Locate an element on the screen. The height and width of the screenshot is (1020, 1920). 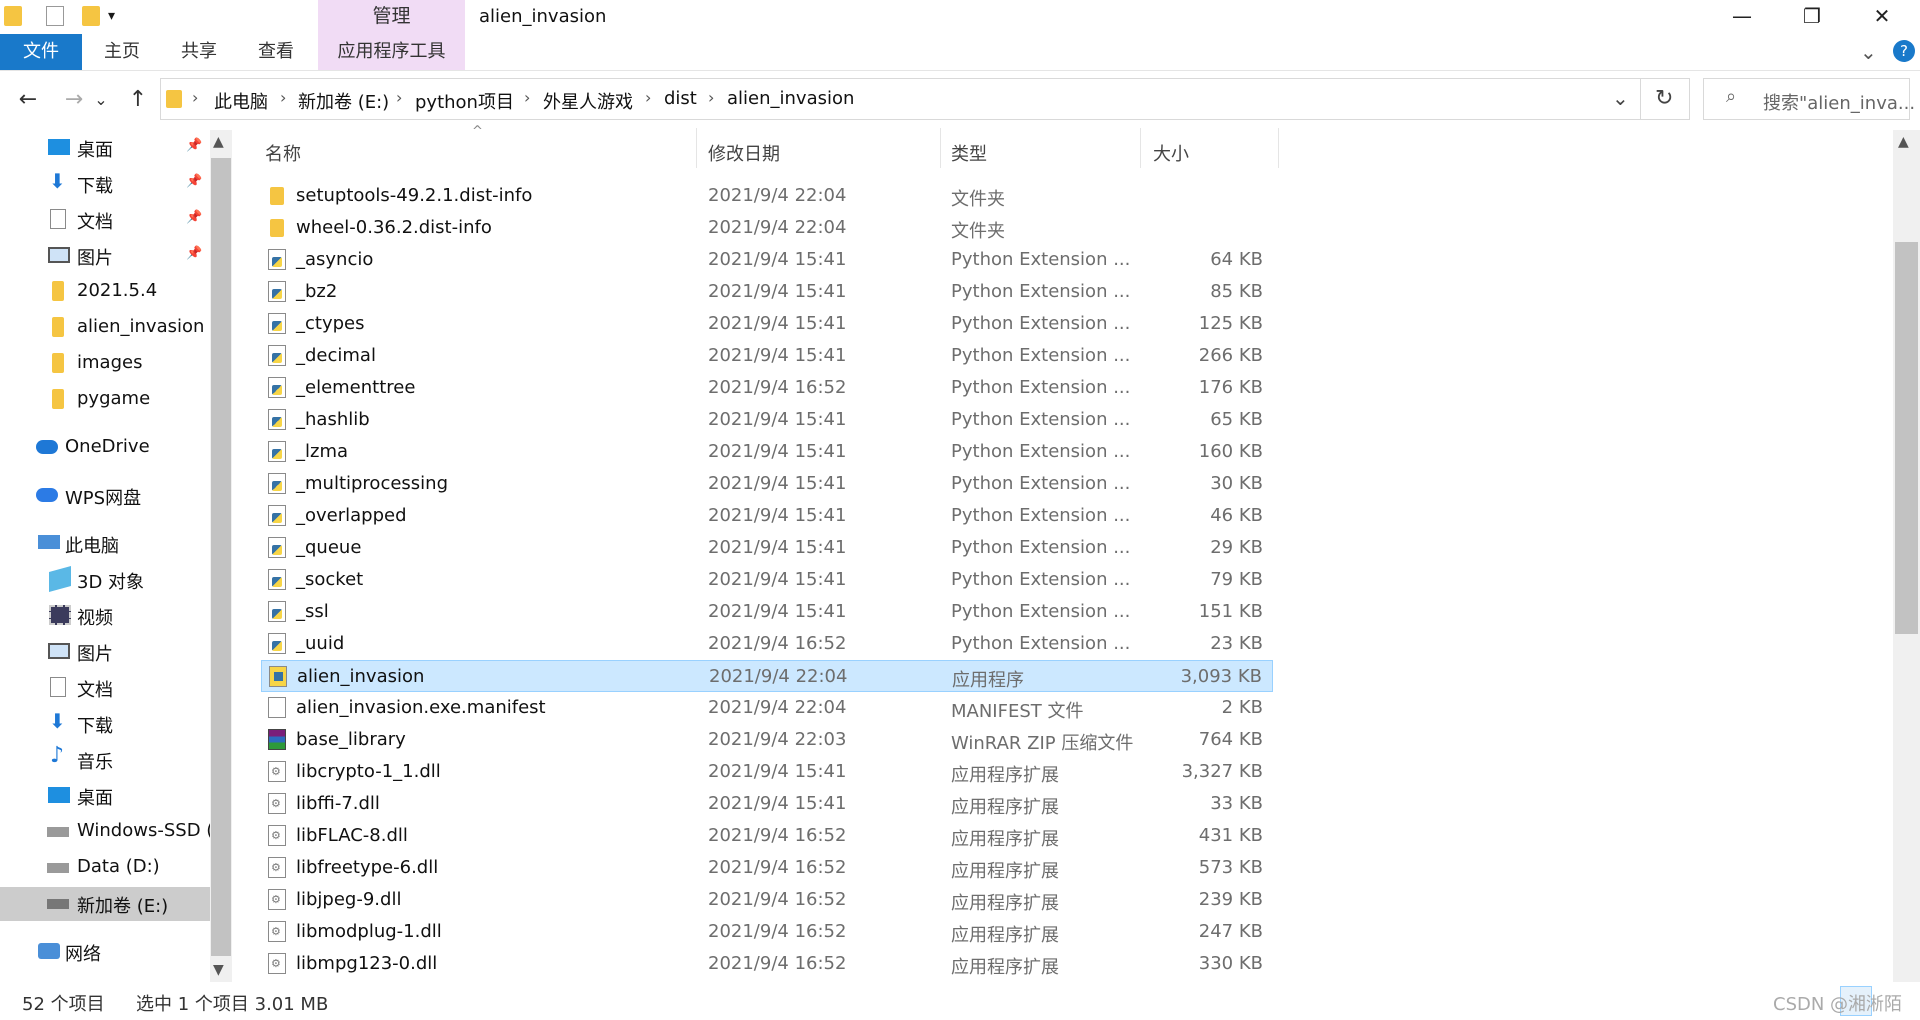
sidebar-item-downloads: ⬇ 下载 is located at coordinates (105, 724).